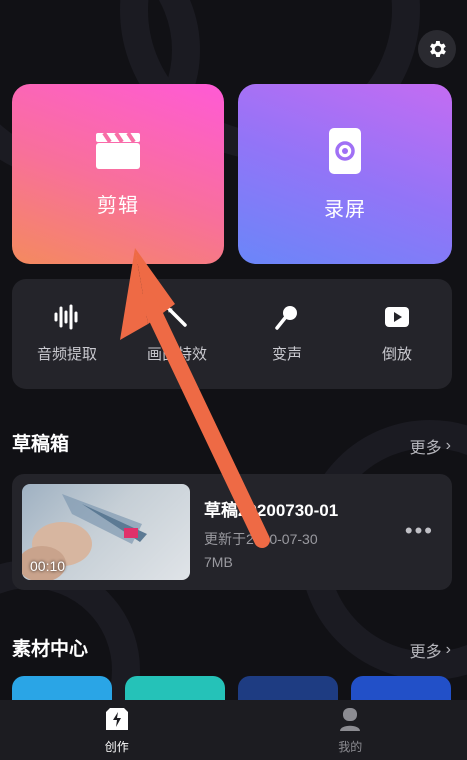 This screenshot has width=467, height=760. What do you see at coordinates (397, 334) in the screenshot?
I see `tool-reverse: 倒放` at bounding box center [397, 334].